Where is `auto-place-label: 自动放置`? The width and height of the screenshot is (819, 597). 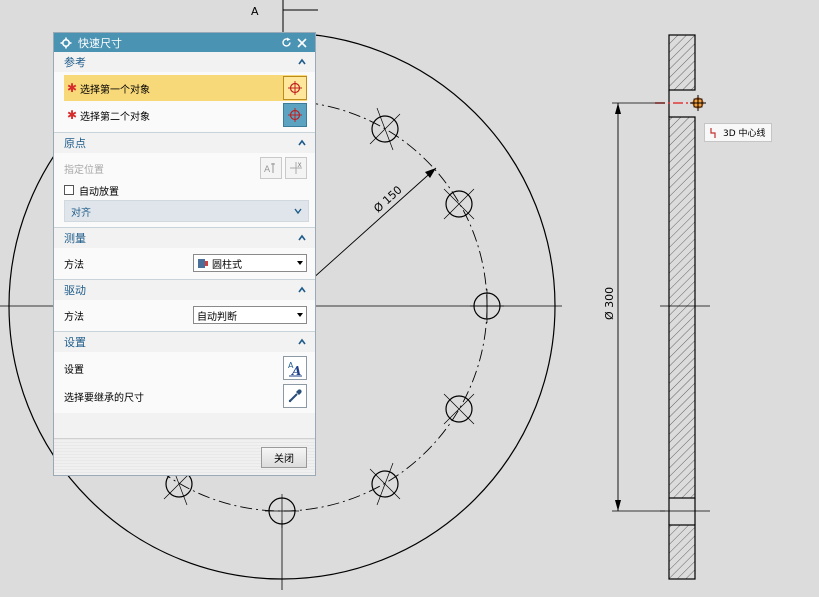 auto-place-label: 自动放置 is located at coordinates (99, 192).